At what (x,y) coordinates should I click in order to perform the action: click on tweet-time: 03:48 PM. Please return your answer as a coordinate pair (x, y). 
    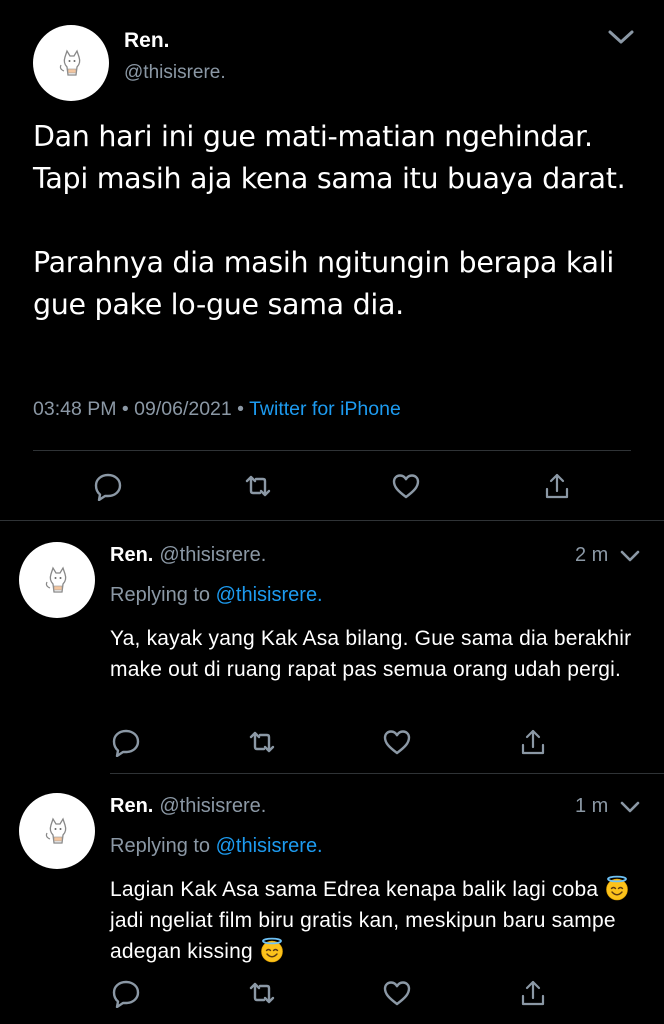
    Looking at the image, I should click on (75, 409).